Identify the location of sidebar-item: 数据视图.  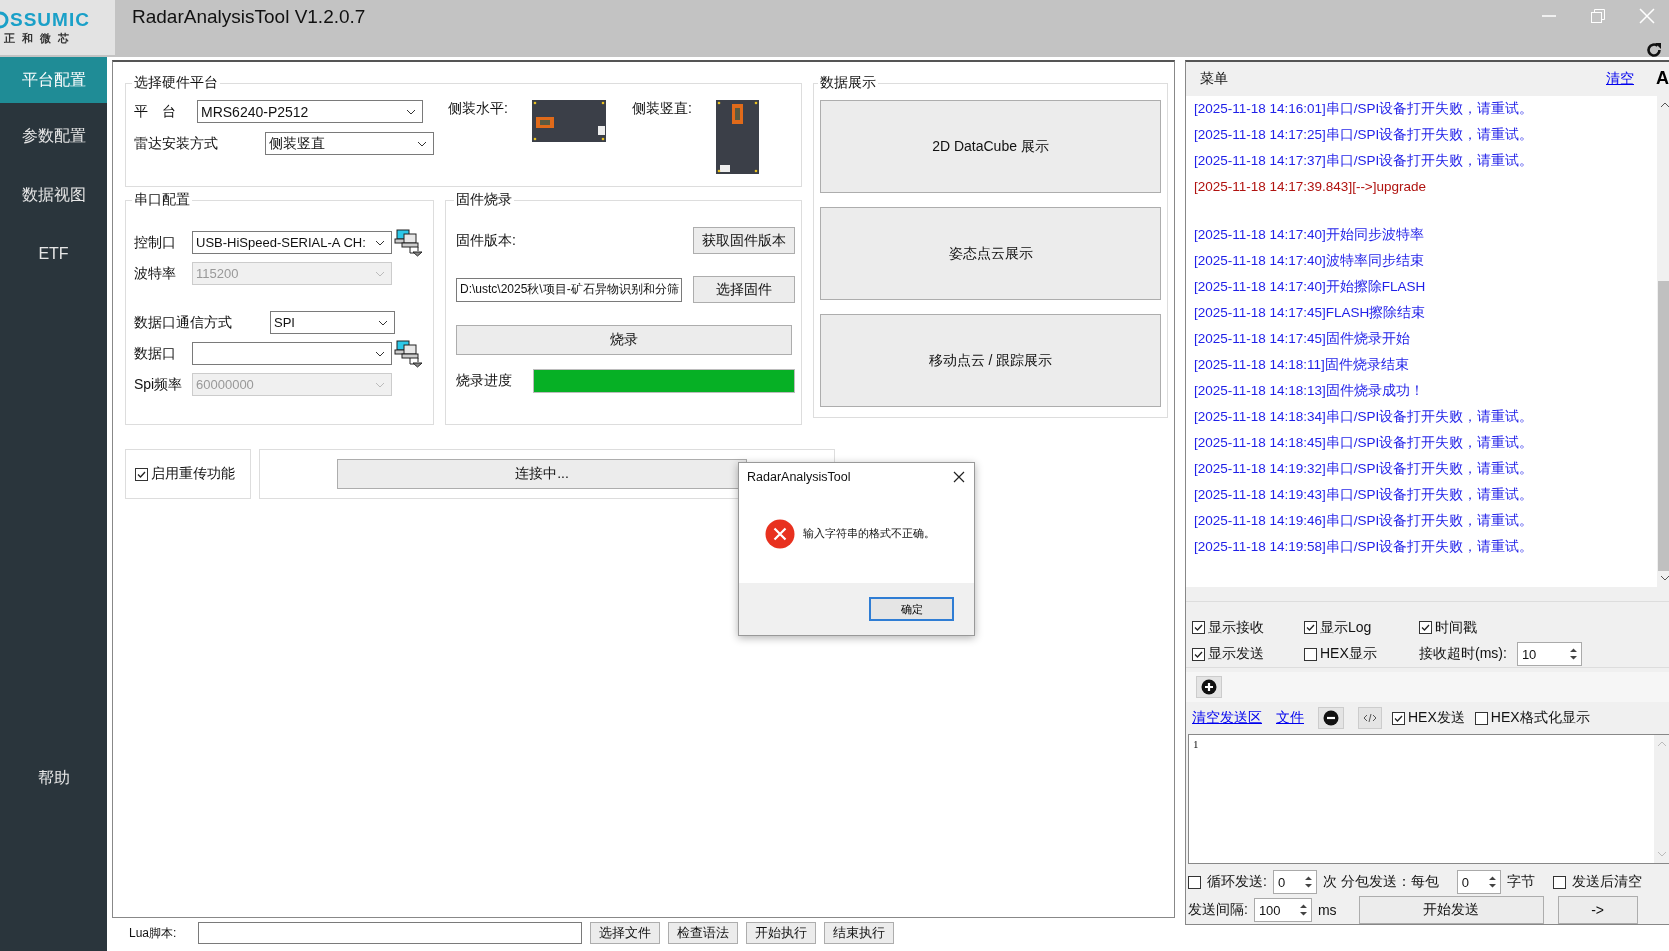
(53, 195).